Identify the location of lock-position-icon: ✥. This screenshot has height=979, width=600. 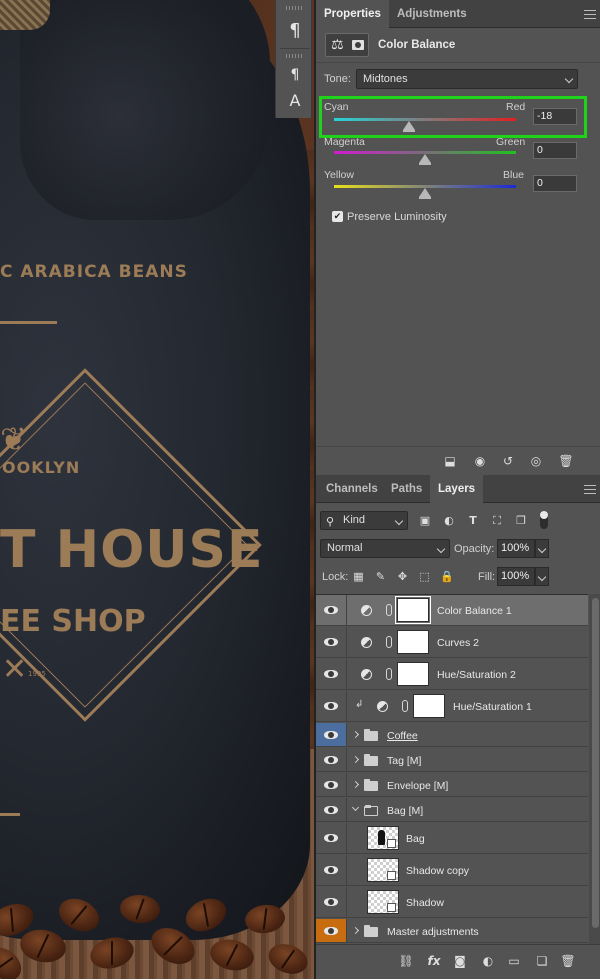
(402, 576).